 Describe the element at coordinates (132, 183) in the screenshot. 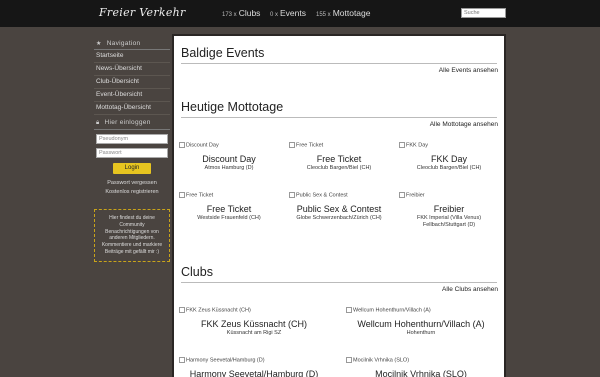

I see `forgot-password-link: Passwort vergessen` at that location.